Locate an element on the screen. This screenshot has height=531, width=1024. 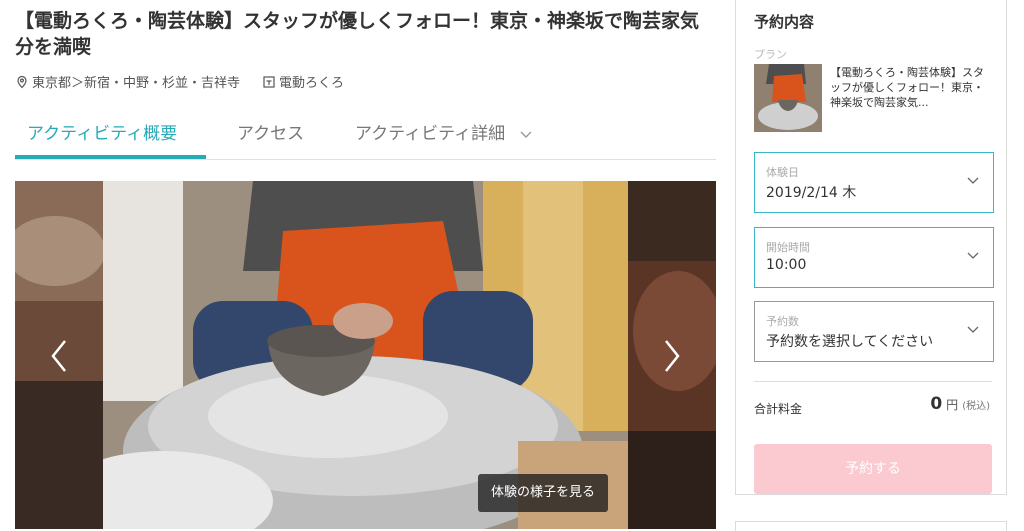
date-label: 体験日 is located at coordinates (782, 172).